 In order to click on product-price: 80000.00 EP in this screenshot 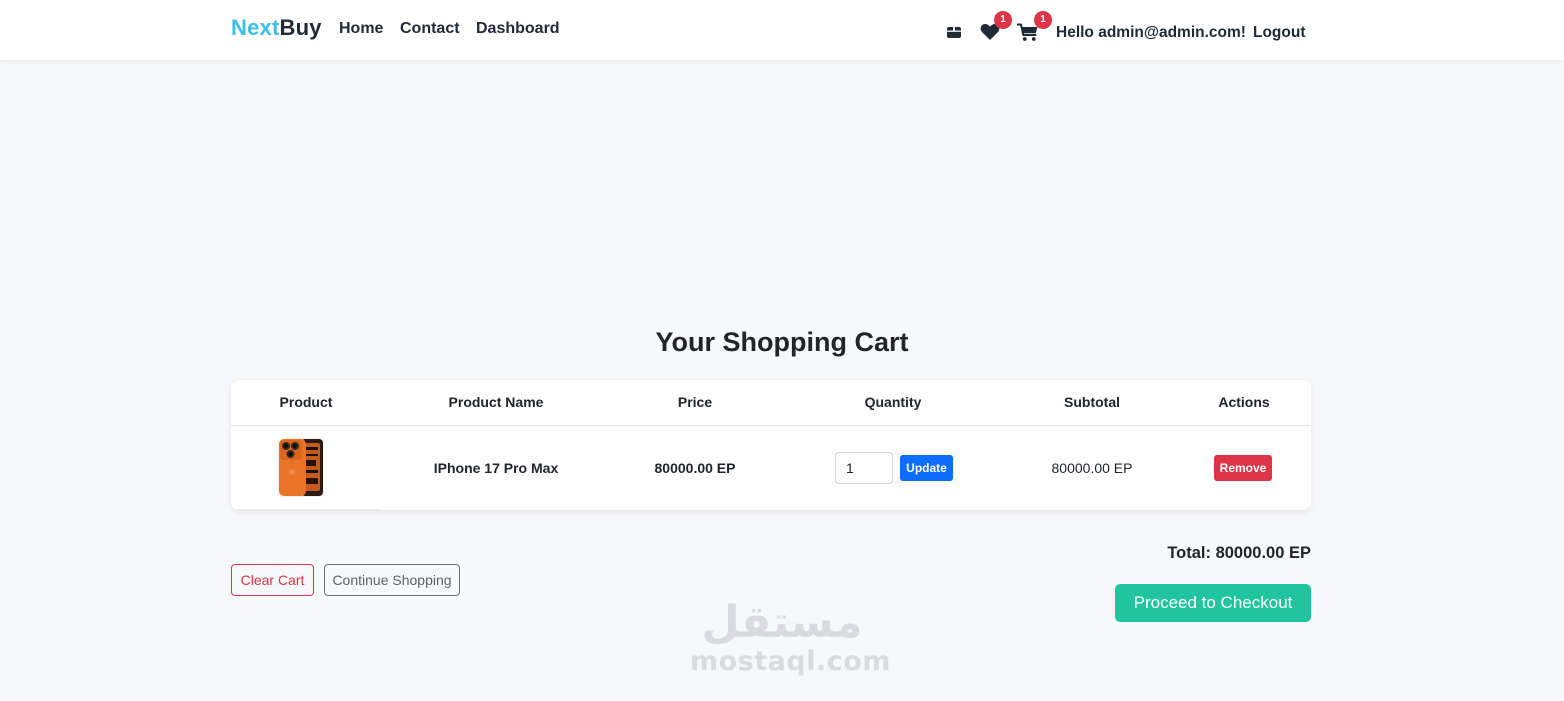, I will do `click(695, 468)`.